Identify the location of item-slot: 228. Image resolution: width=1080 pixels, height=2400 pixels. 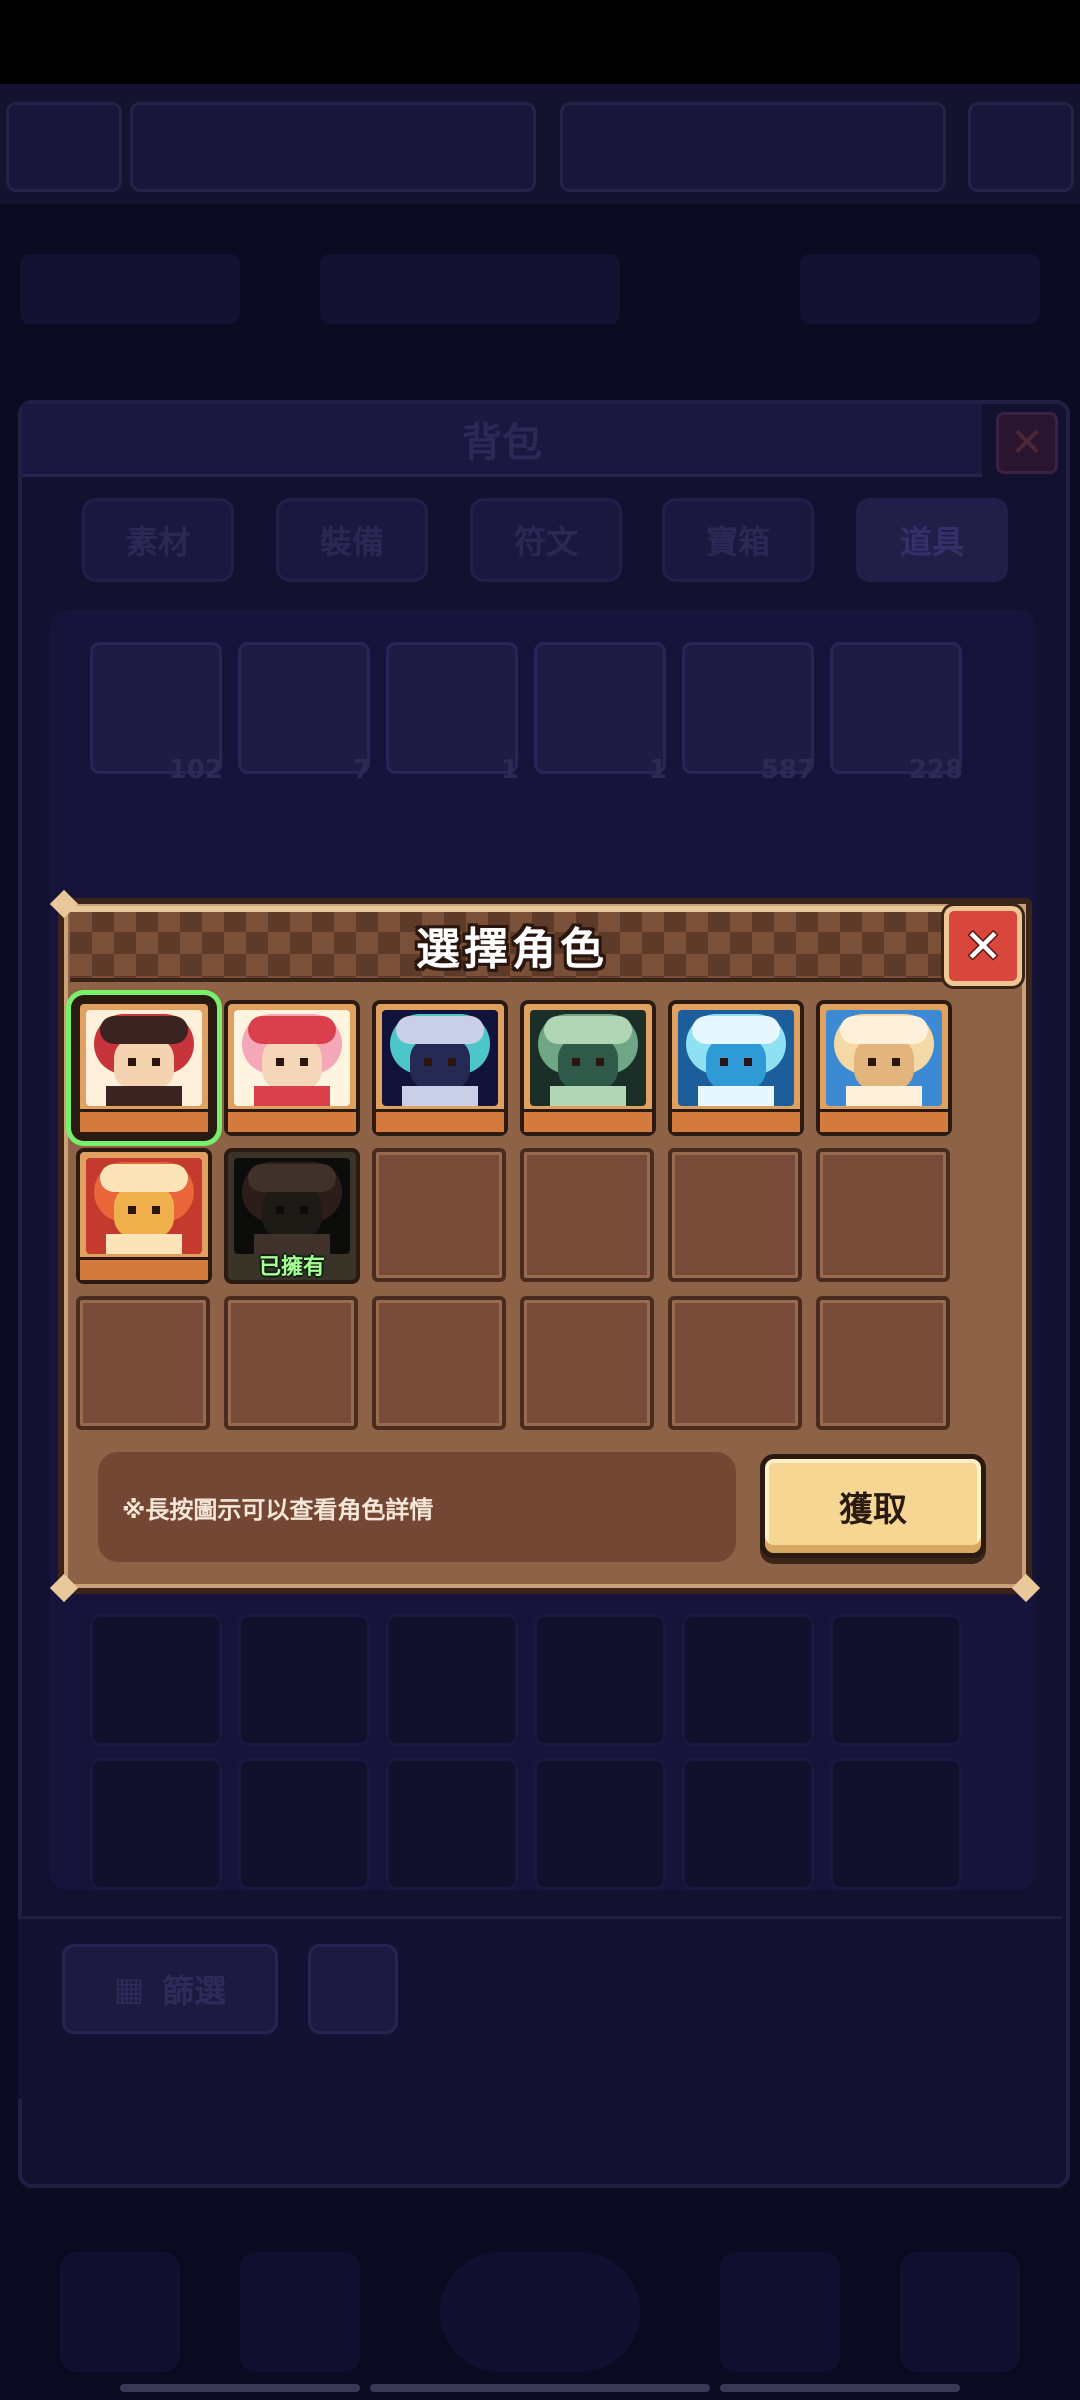
(896, 713).